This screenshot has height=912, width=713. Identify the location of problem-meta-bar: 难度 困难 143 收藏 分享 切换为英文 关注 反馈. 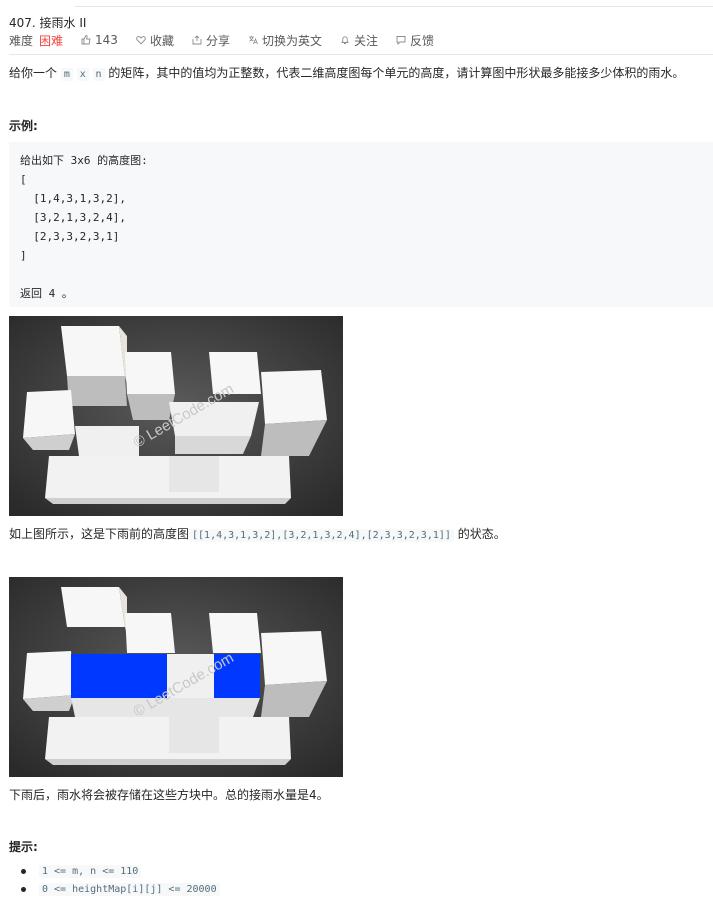
(361, 40).